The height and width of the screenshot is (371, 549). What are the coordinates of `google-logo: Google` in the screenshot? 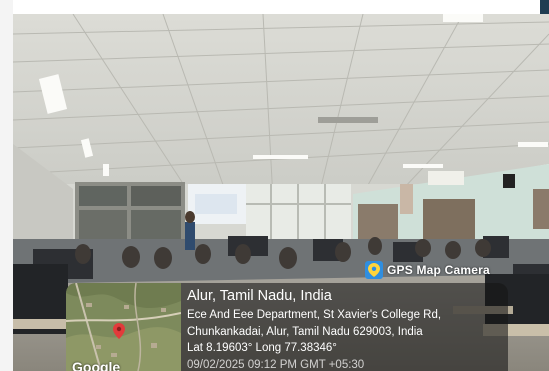 It's located at (96, 365).